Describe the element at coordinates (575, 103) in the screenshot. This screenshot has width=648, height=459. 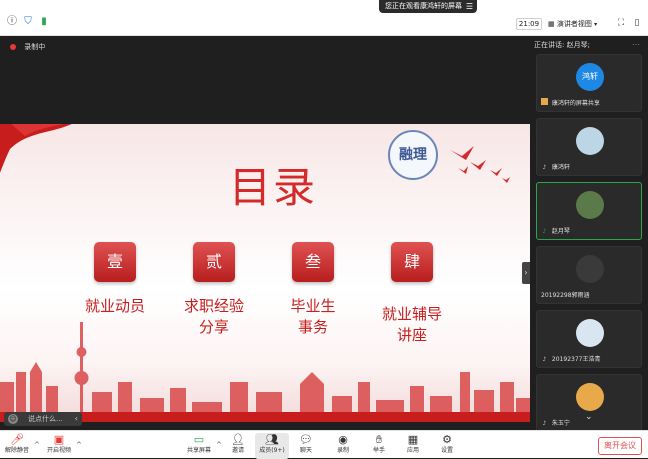
I see `participant-name-text: 康鸿轩的屏幕共享` at that location.